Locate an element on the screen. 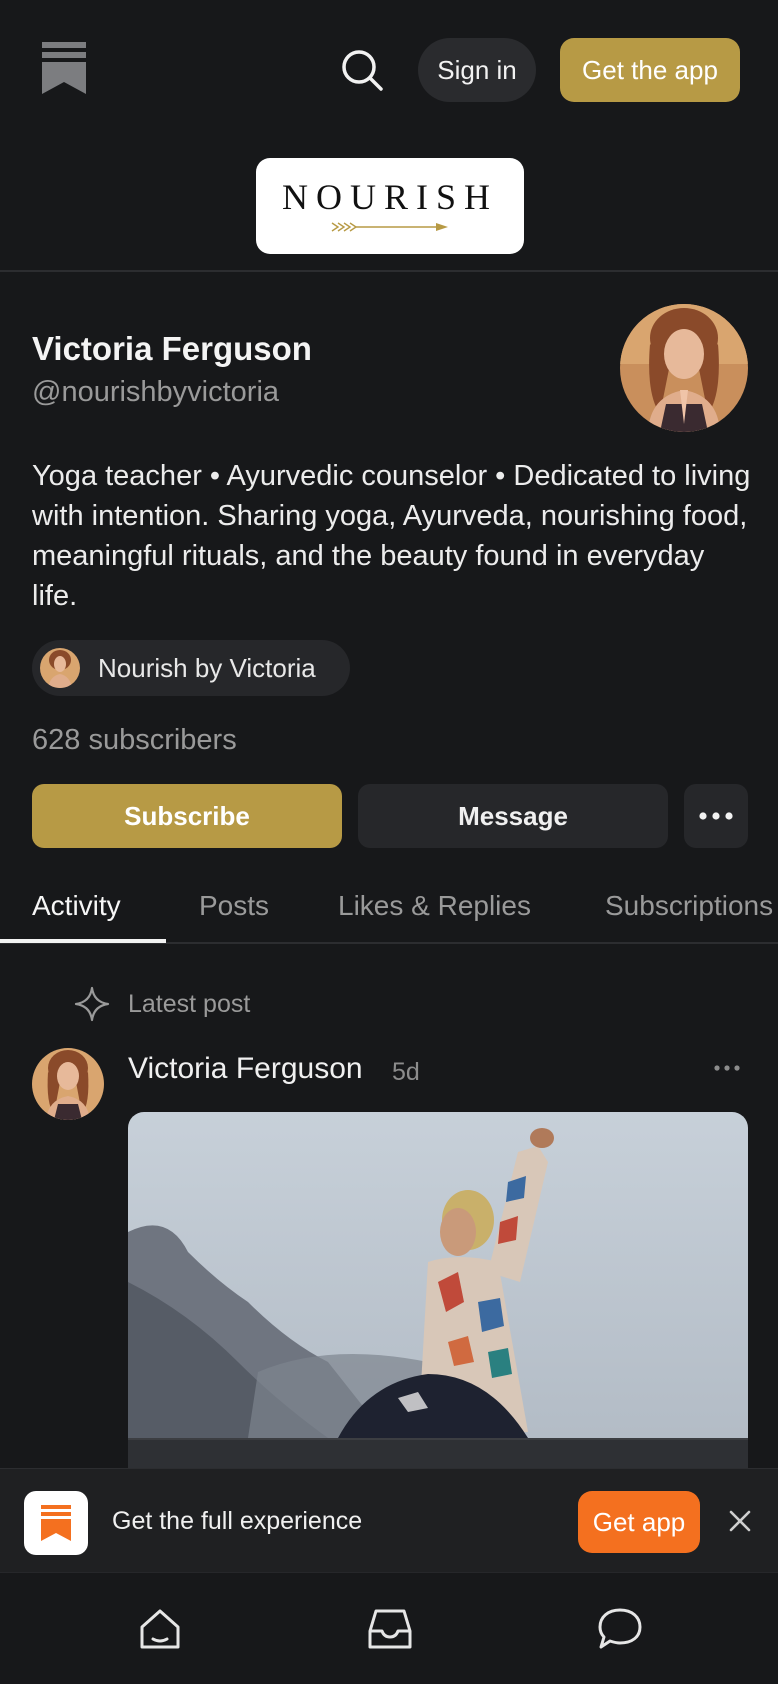 The image size is (778, 1684). top-bar: Sign in Get the app is located at coordinates (389, 70).